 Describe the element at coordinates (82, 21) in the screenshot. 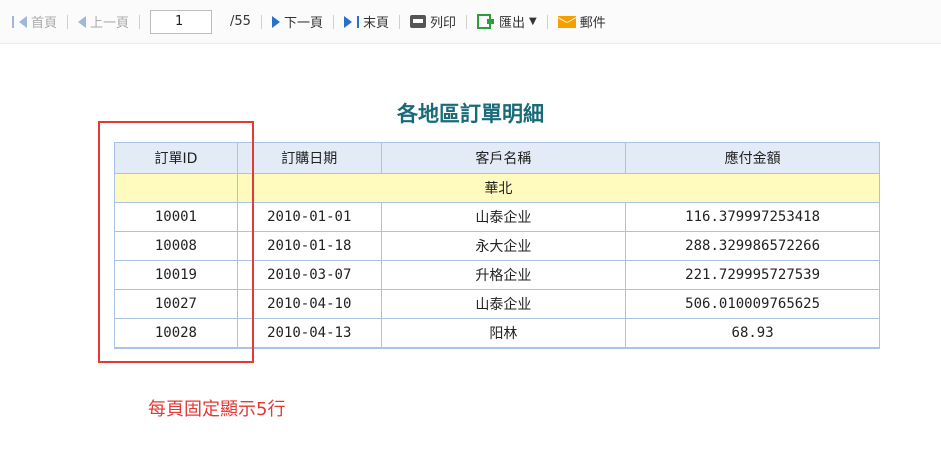

I see `prev-page-icon` at that location.